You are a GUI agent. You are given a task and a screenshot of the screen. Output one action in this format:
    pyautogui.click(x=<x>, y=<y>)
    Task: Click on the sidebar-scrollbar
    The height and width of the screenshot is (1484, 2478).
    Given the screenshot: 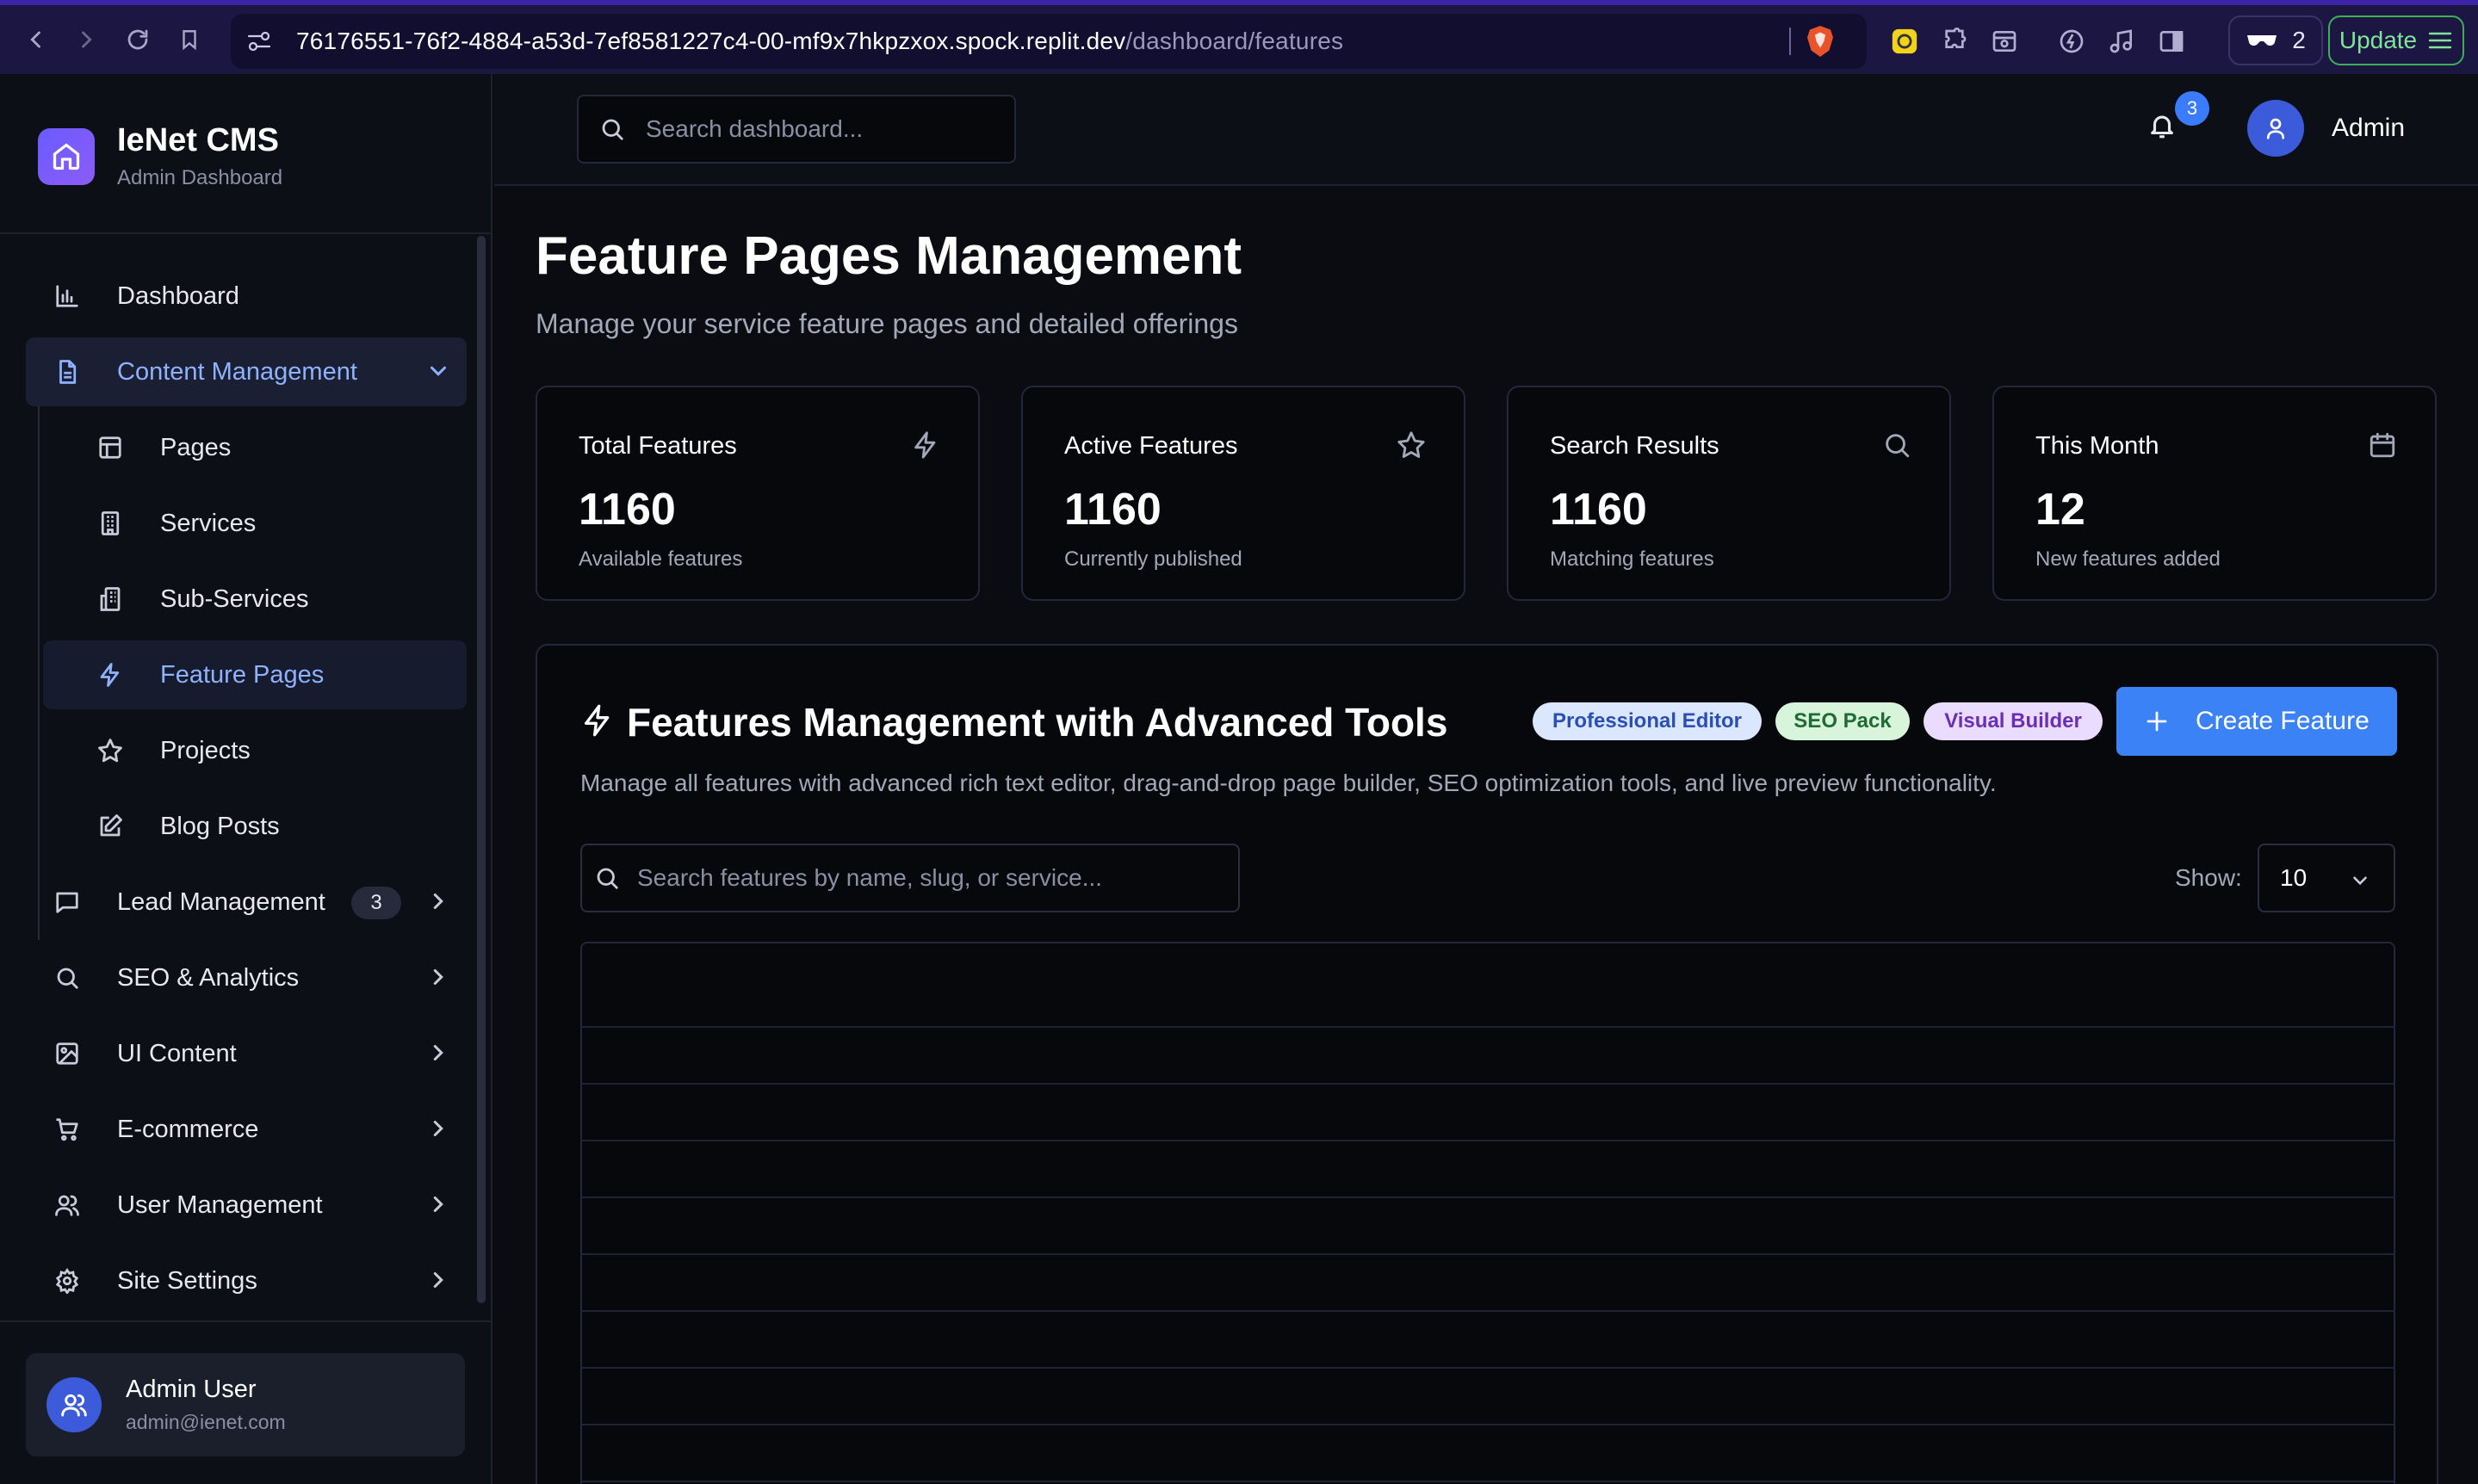 What is the action you would take?
    pyautogui.click(x=482, y=769)
    